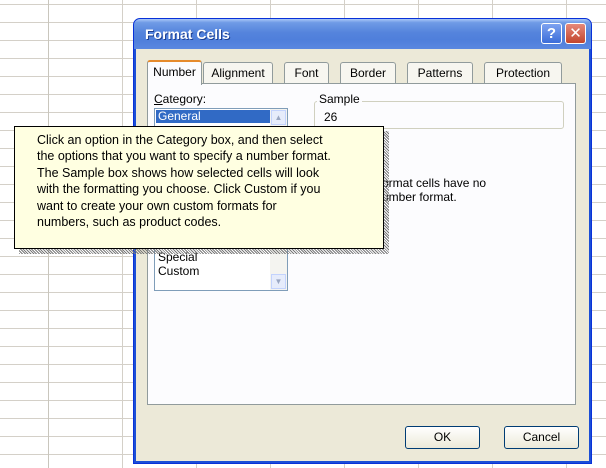  Describe the element at coordinates (213, 271) in the screenshot. I see `category-item-custom: Custom` at that location.